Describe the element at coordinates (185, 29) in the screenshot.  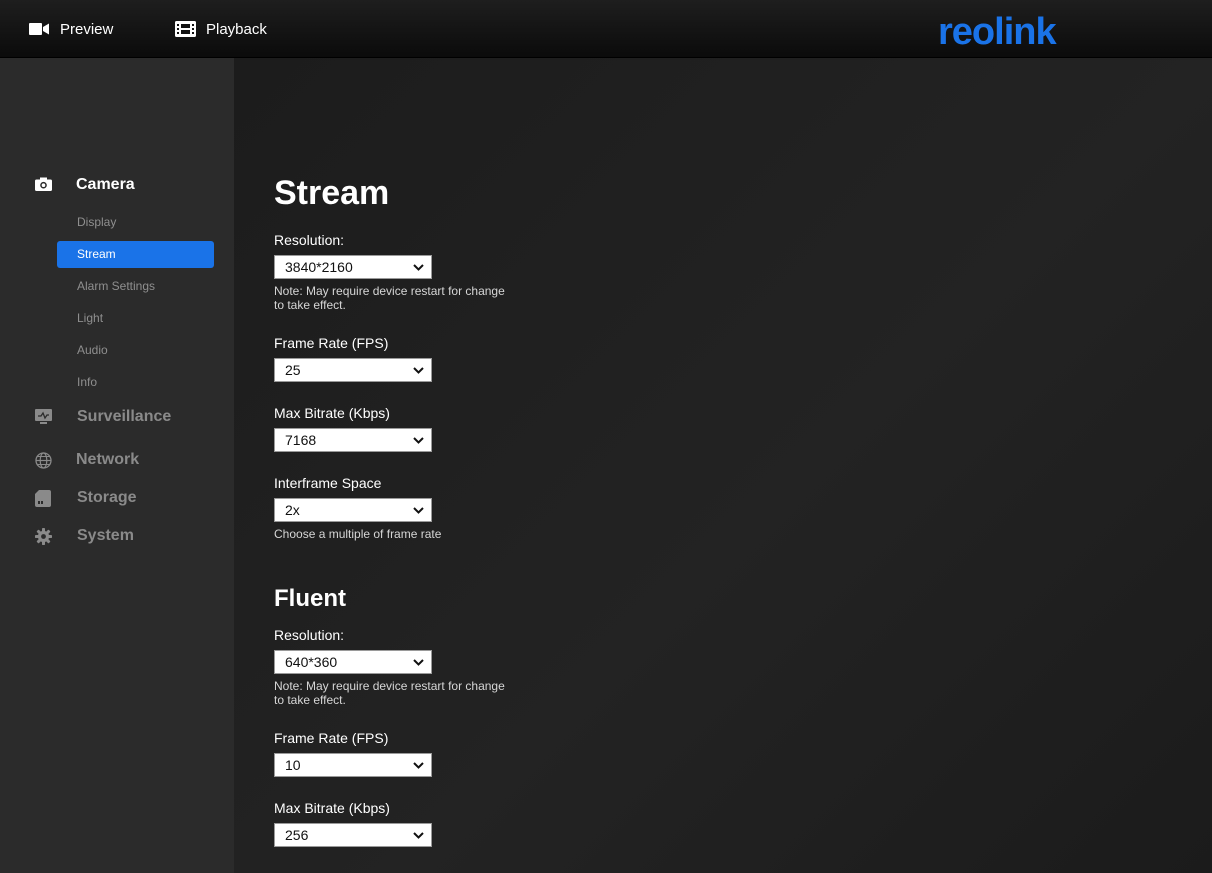
I see `film-strip-icon` at that location.